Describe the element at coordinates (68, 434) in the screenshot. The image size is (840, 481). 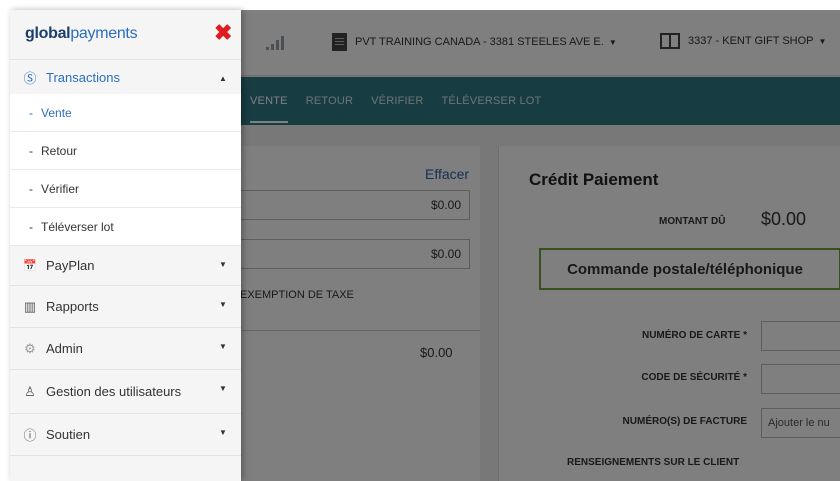
I see `menu-label: Soutien` at that location.